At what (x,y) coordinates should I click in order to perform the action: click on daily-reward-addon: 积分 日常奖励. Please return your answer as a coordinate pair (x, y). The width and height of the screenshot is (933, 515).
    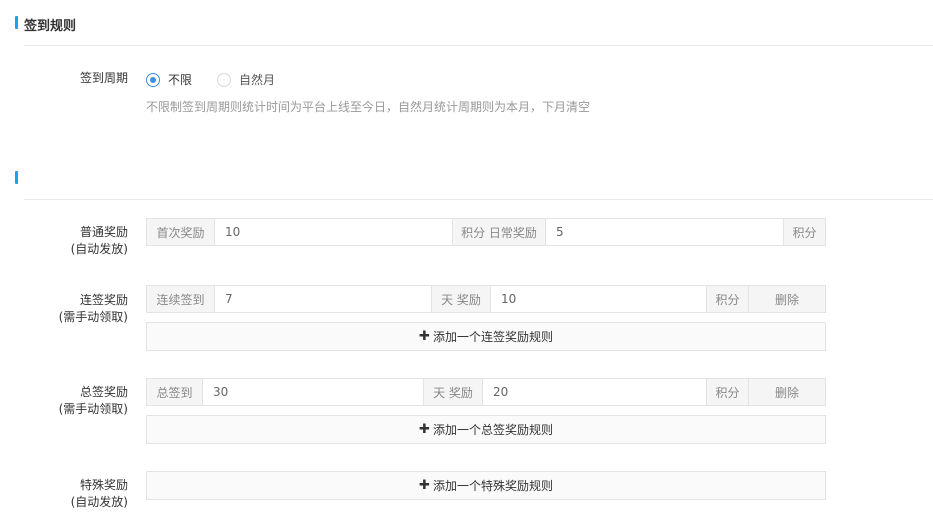
    Looking at the image, I should click on (499, 232).